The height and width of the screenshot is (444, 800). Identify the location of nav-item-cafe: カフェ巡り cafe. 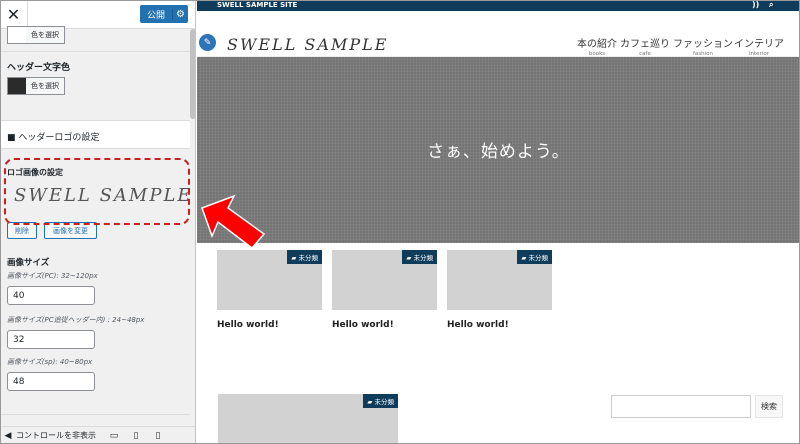
(645, 46).